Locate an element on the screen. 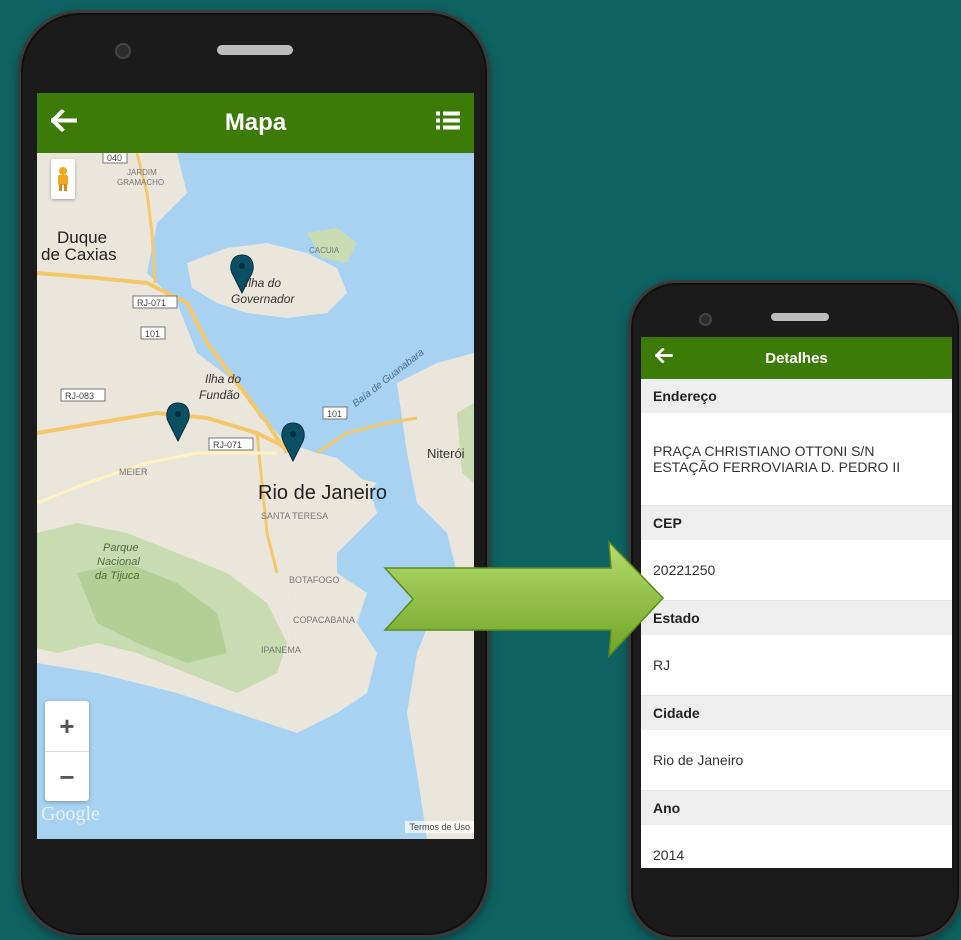 The width and height of the screenshot is (961, 940). road-shield-rj071-b: RJ-071 is located at coordinates (227, 445).